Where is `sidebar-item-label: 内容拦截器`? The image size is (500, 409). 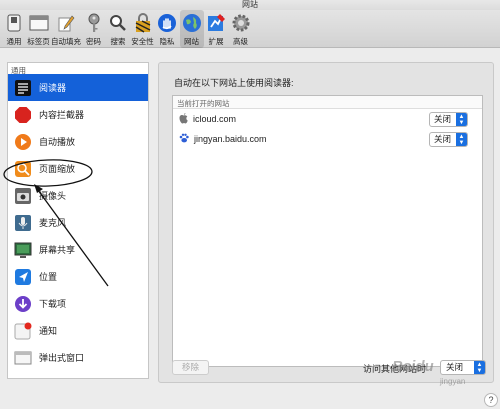
sidebar-item-label: 内容拦截器 is located at coordinates (62, 115).